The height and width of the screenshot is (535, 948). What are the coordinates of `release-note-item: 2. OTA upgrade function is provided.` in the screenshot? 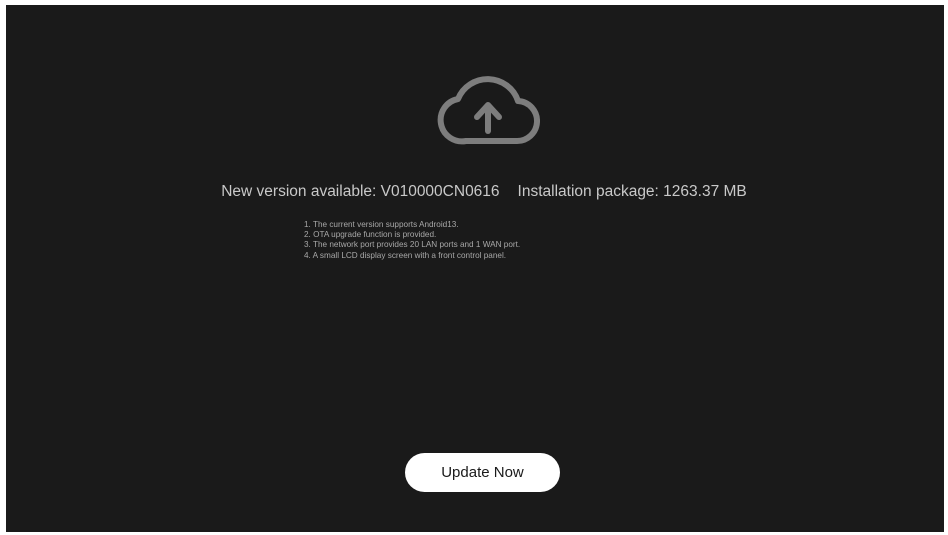 It's located at (370, 235).